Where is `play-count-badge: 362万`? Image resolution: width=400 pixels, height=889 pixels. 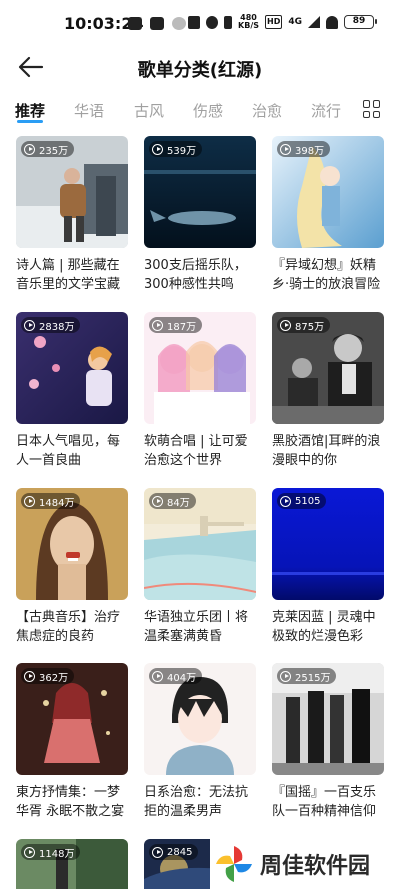 play-count-badge: 362万 is located at coordinates (48, 676).